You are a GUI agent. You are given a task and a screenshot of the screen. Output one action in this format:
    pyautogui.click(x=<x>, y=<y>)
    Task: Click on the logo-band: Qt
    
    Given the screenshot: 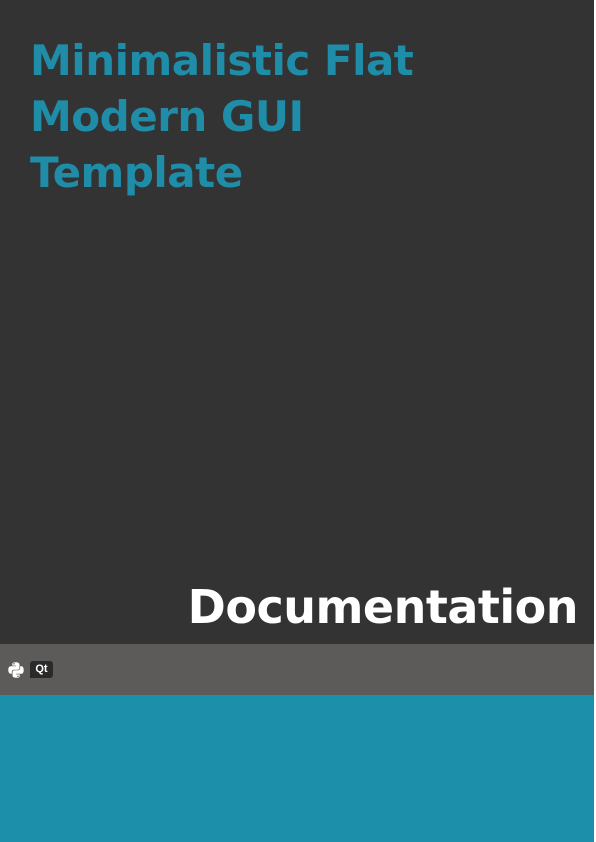 What is the action you would take?
    pyautogui.click(x=297, y=669)
    